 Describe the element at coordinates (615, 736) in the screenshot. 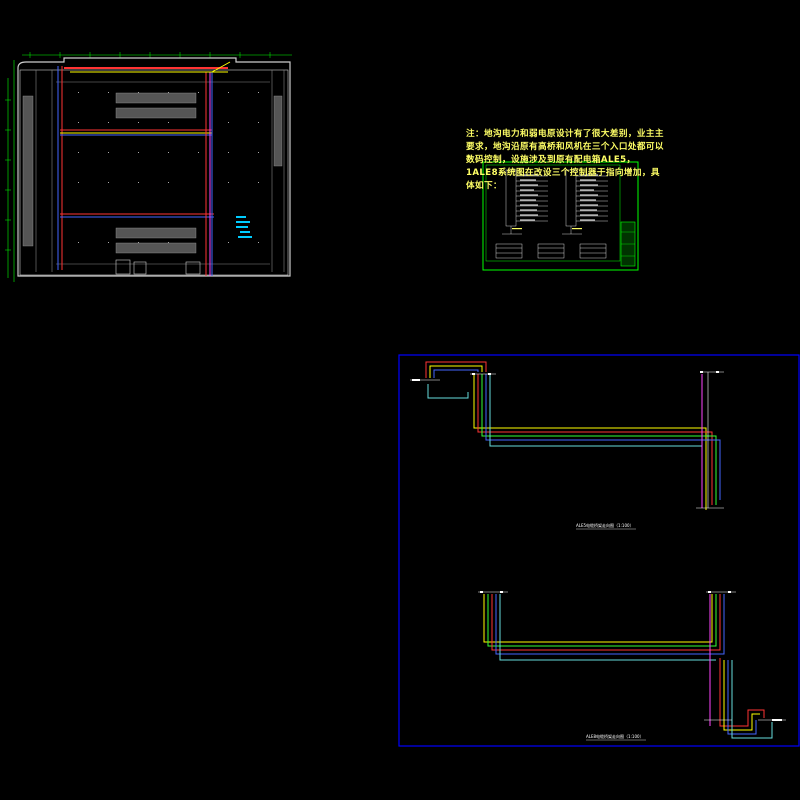

I see `lower-route-caption: ALE8电缆桥架走向图（1:100）` at that location.